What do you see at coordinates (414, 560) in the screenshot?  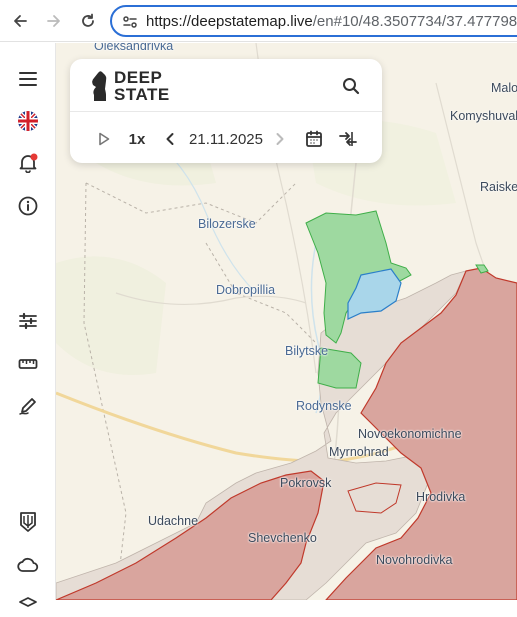 I see `place-label: Novohrodivka` at bounding box center [414, 560].